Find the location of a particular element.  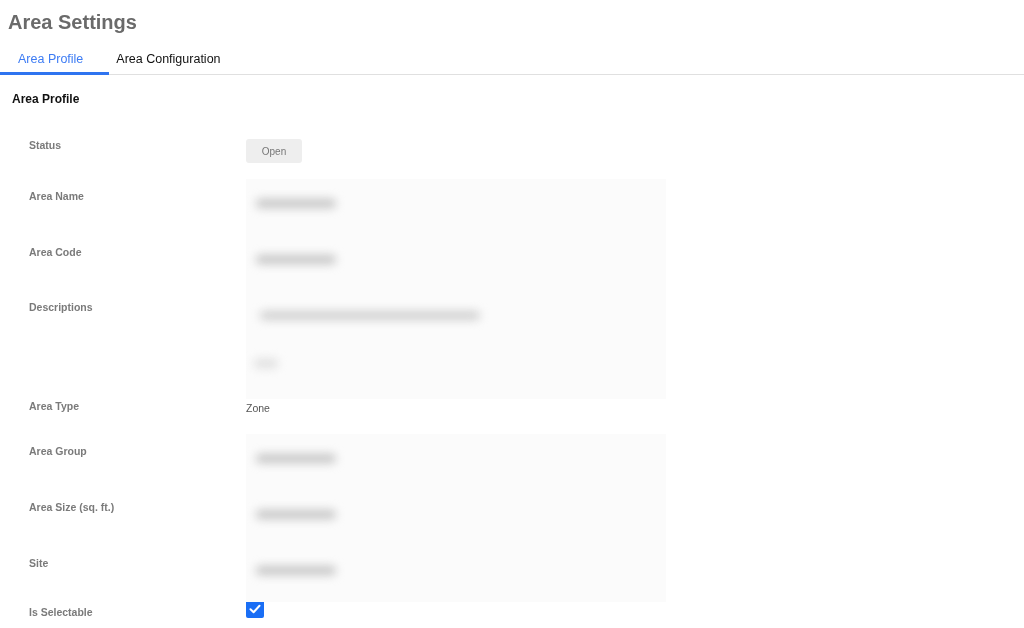

page-title: Area Settings is located at coordinates (72, 22).